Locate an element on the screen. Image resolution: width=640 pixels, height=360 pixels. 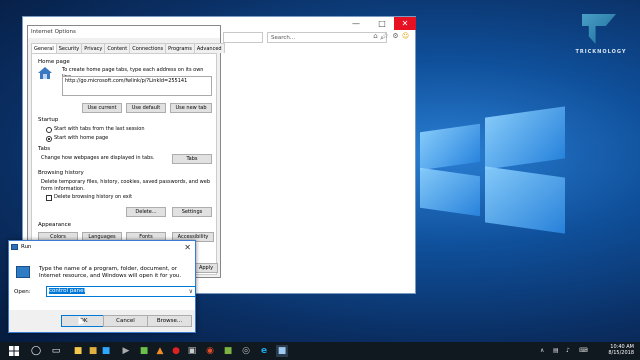
tab-connections: Connections is located at coordinates (148, 48).